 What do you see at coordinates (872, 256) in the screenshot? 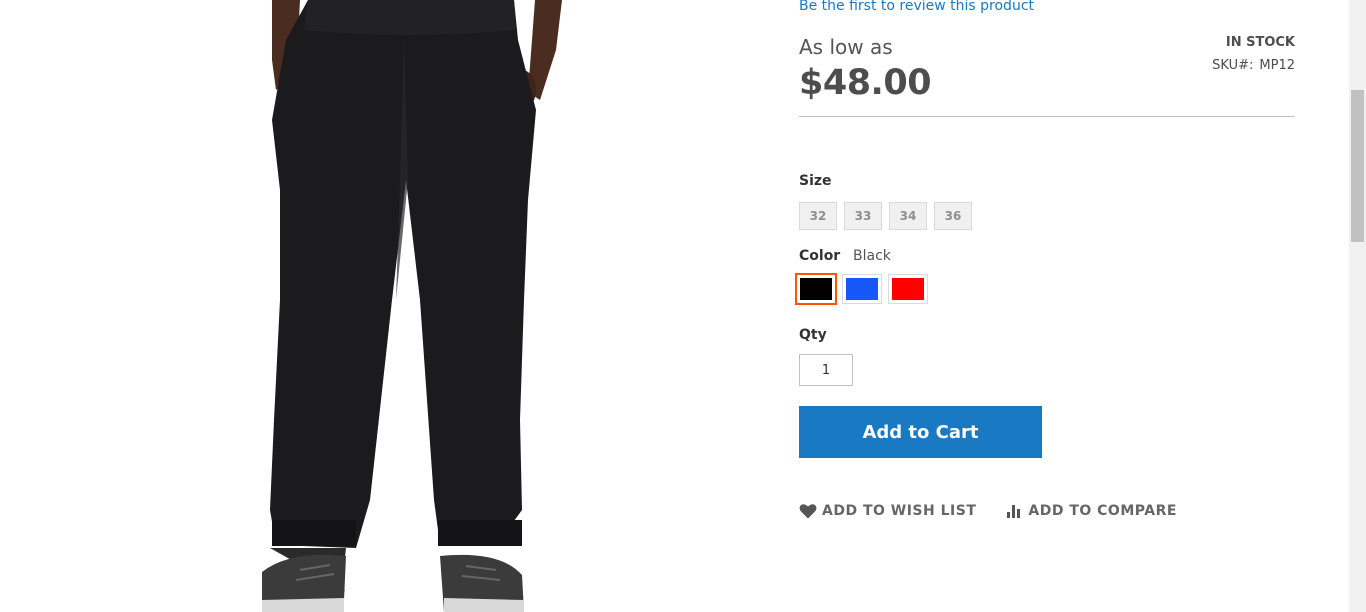
I see `color-selected-value: Black` at bounding box center [872, 256].